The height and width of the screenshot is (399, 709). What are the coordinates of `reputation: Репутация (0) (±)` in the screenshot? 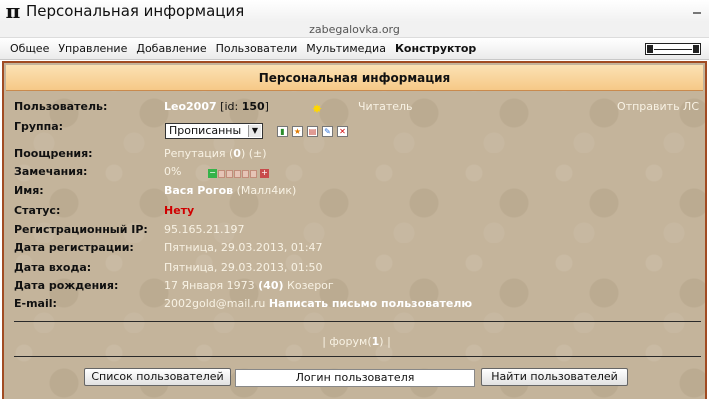 It's located at (215, 153).